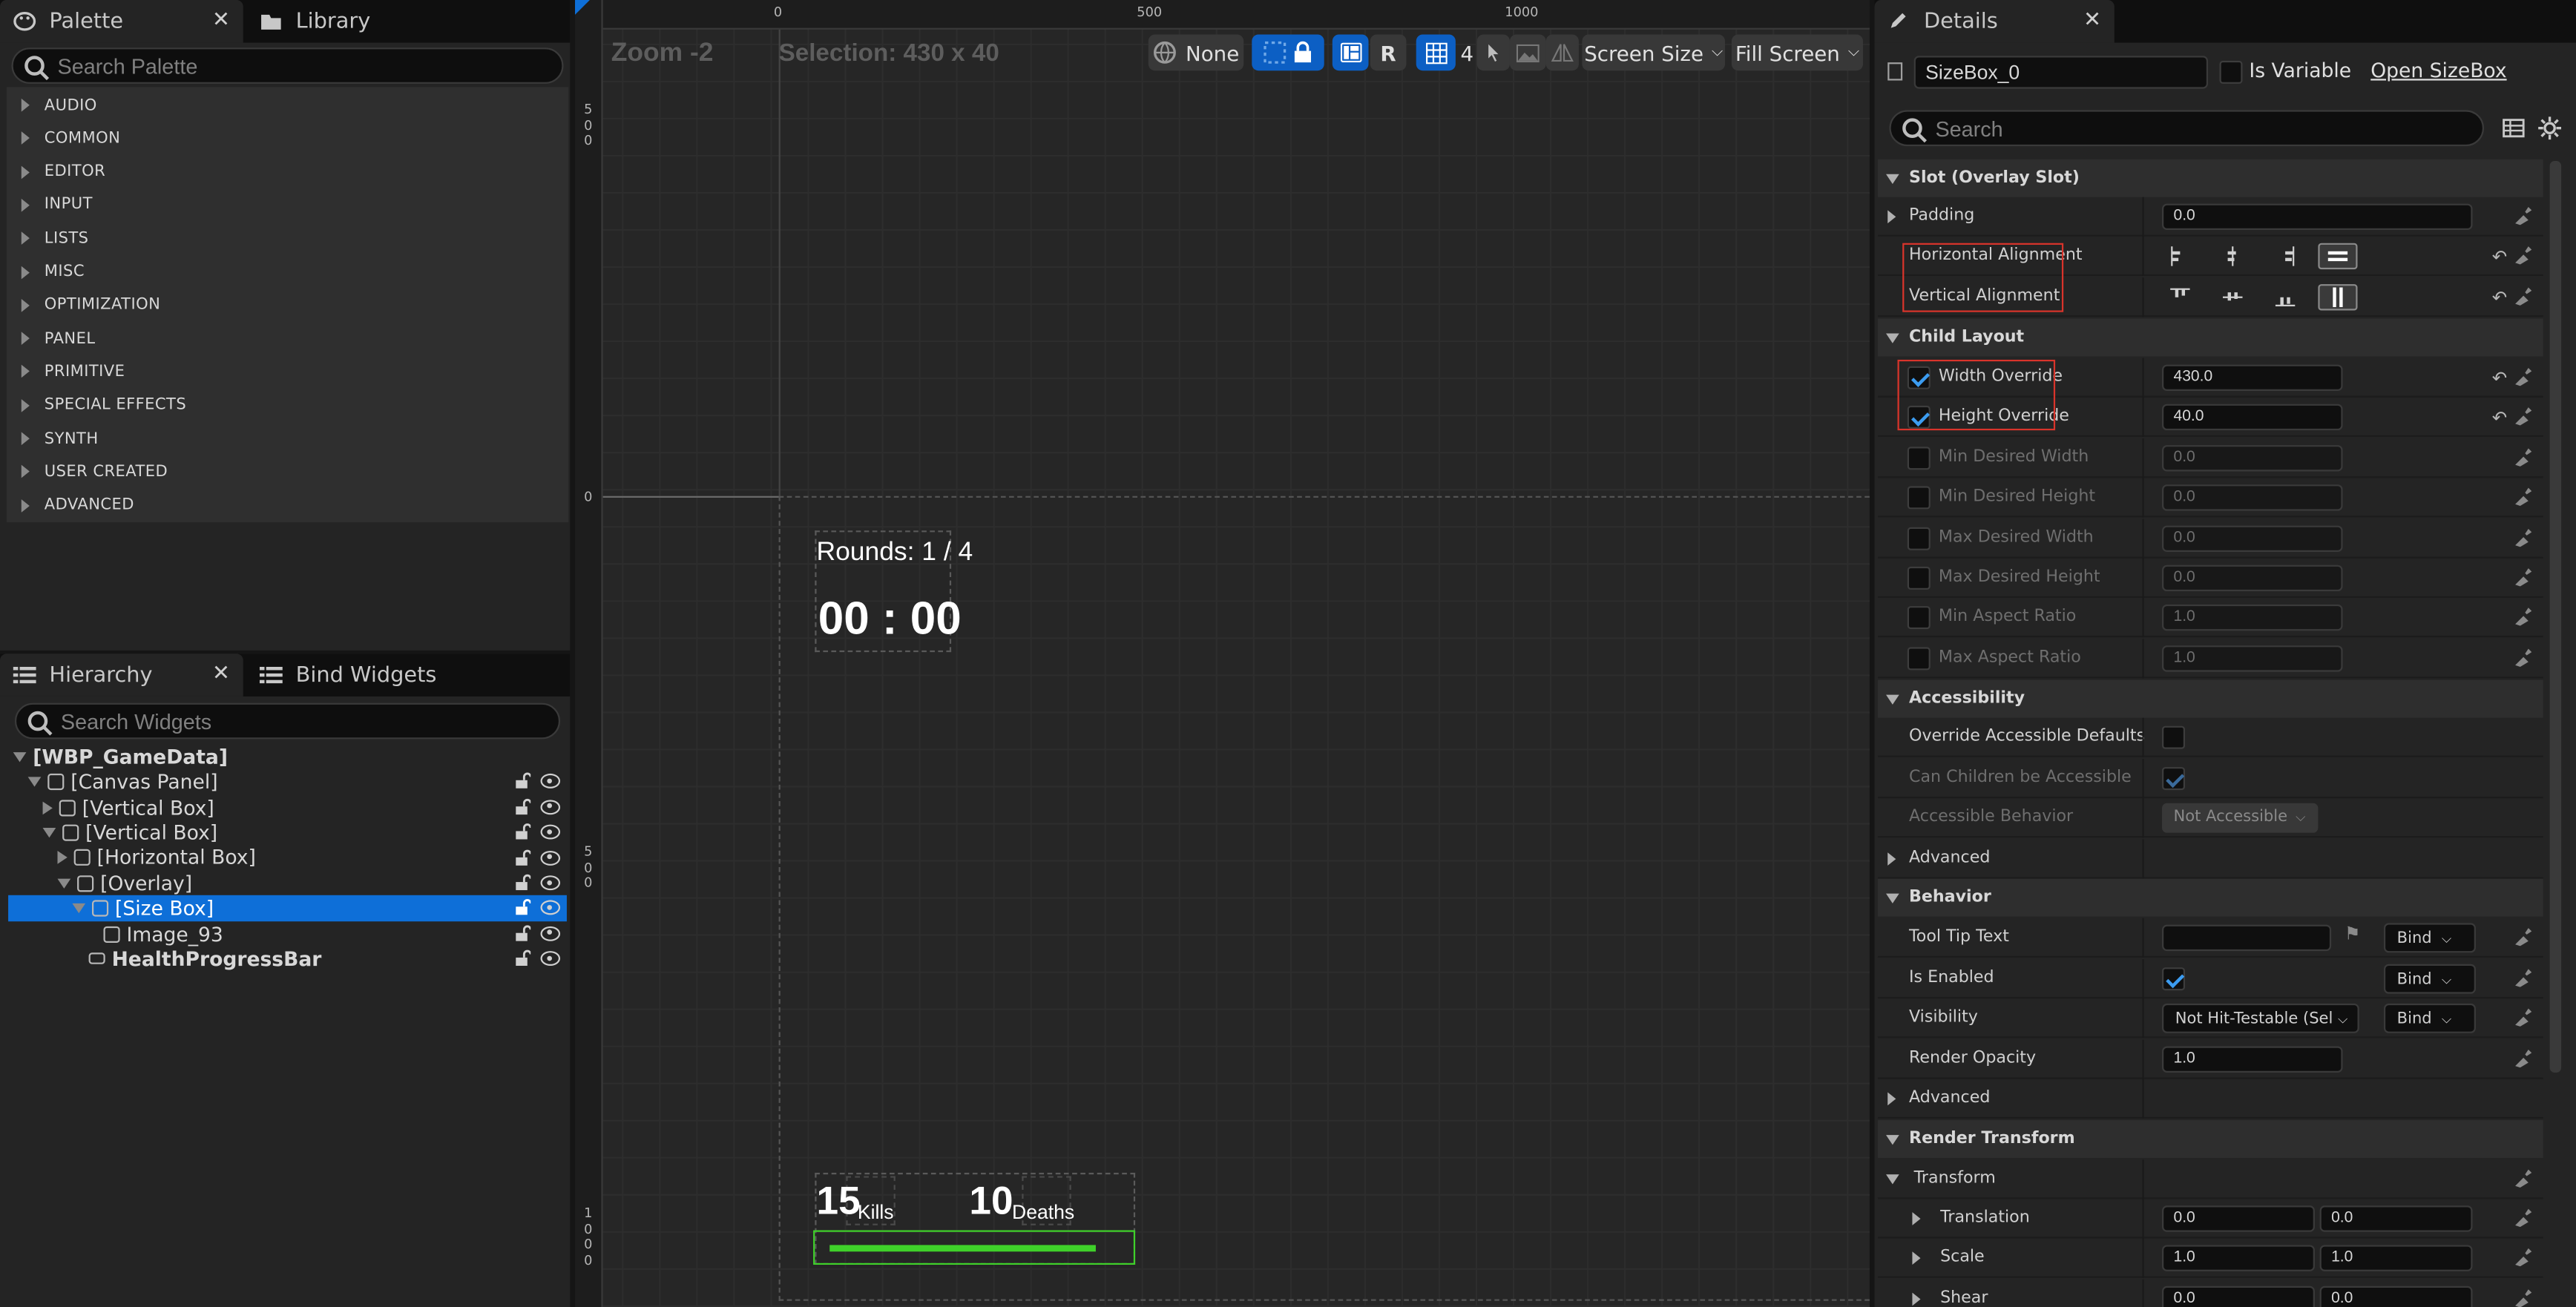 The height and width of the screenshot is (1307, 2576). I want to click on palette-category-common: COMMON, so click(268, 138).